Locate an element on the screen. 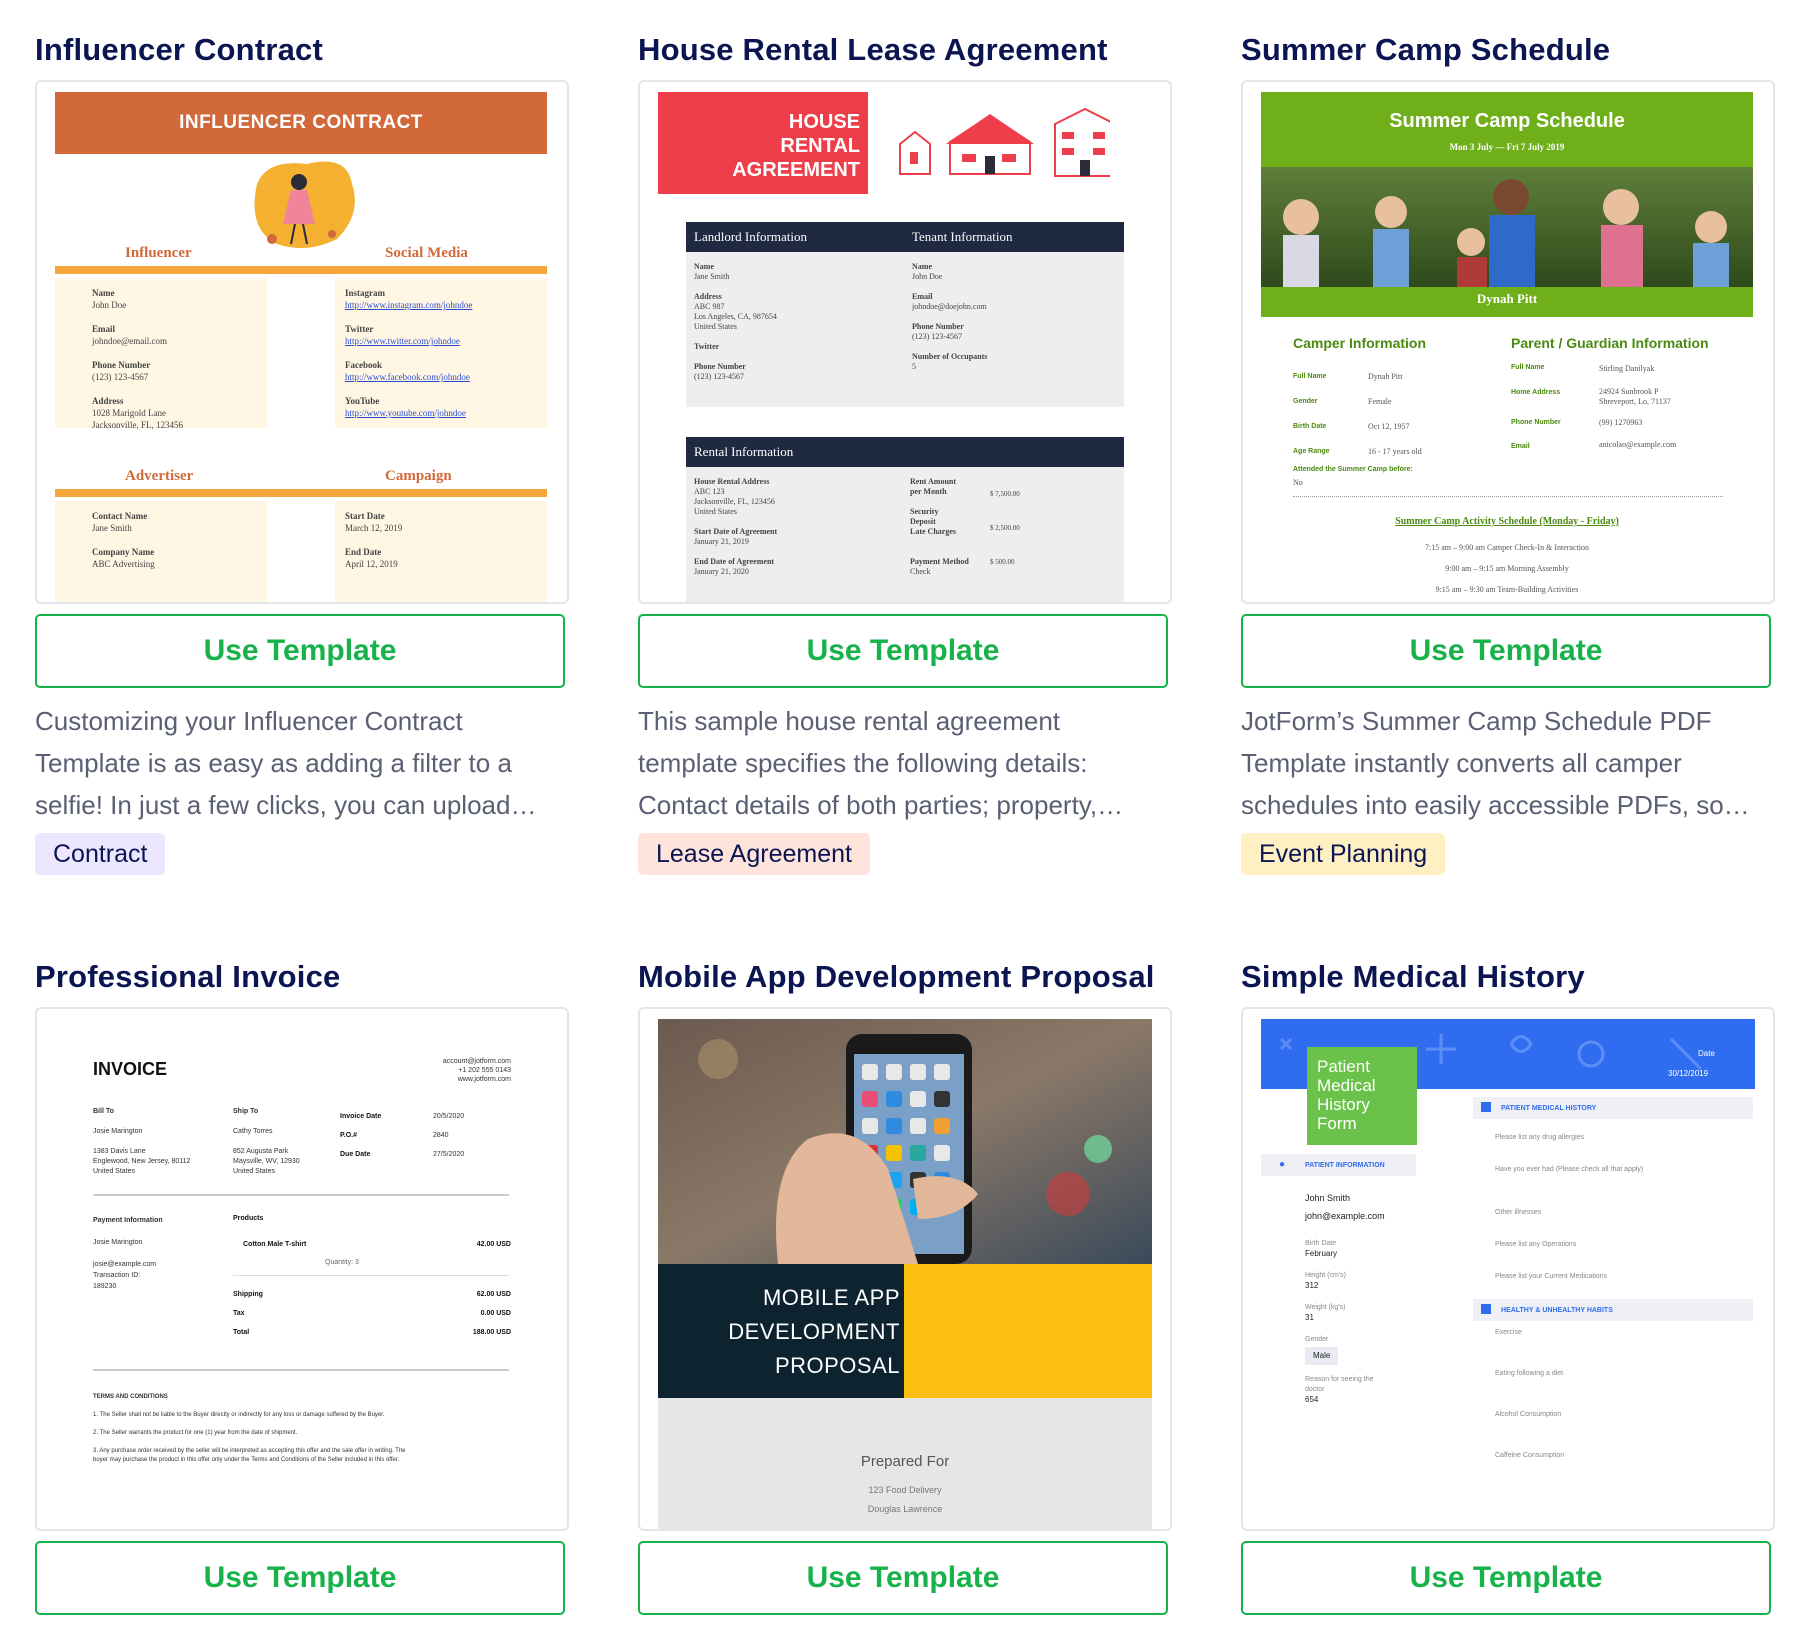 The image size is (1800, 1642). phone-photo-icon is located at coordinates (905, 1141).